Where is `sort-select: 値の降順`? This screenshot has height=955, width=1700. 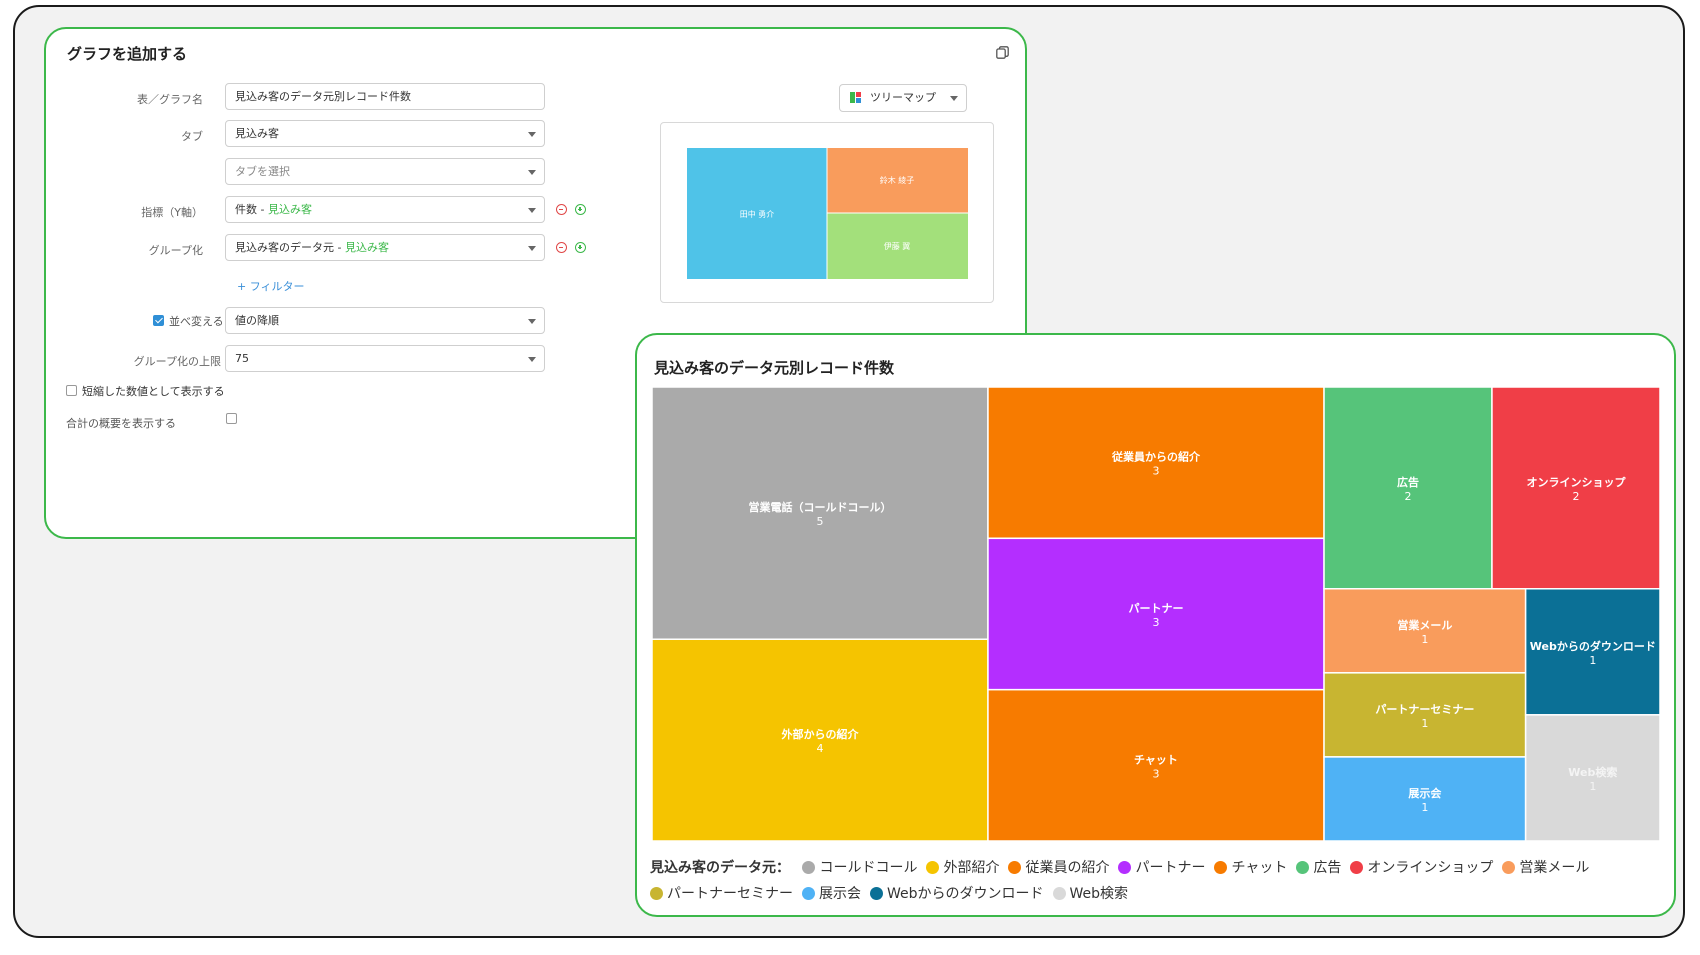 sort-select: 値の降順 is located at coordinates (385, 320).